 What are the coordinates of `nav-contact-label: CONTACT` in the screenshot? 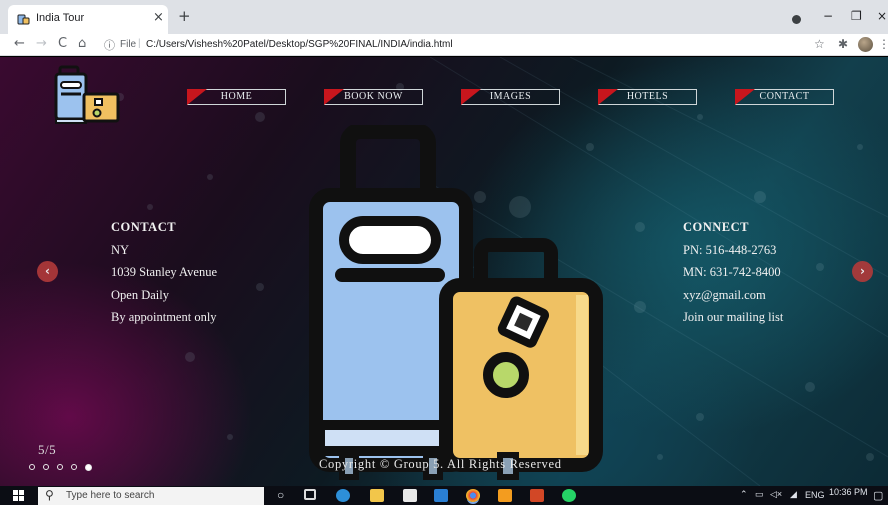 It's located at (784, 96).